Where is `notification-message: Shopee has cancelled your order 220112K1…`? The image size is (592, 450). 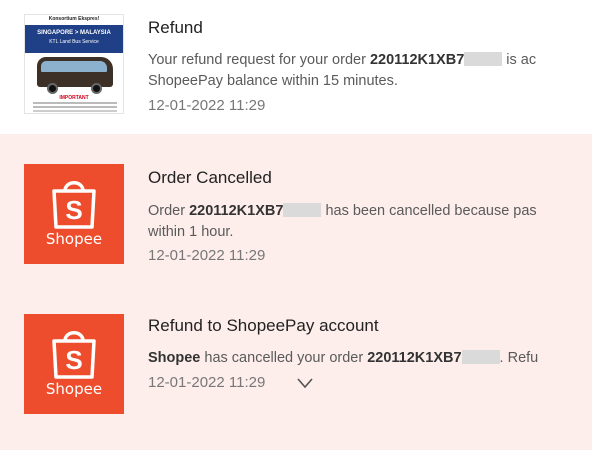 notification-message: Shopee has cancelled your order 220112K1… is located at coordinates (343, 358).